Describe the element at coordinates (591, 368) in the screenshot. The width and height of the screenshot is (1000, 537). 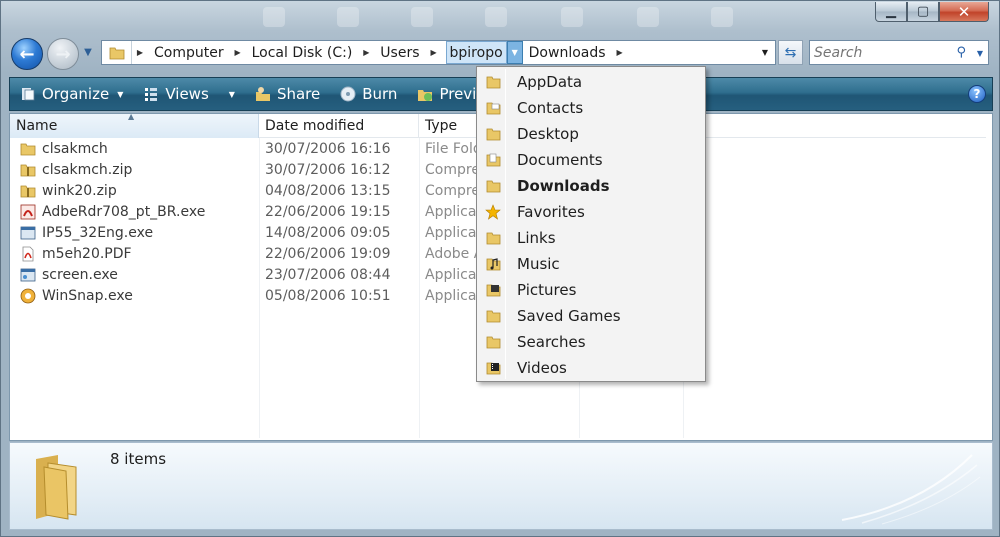
I see `menu-item-videos: Videos` at that location.